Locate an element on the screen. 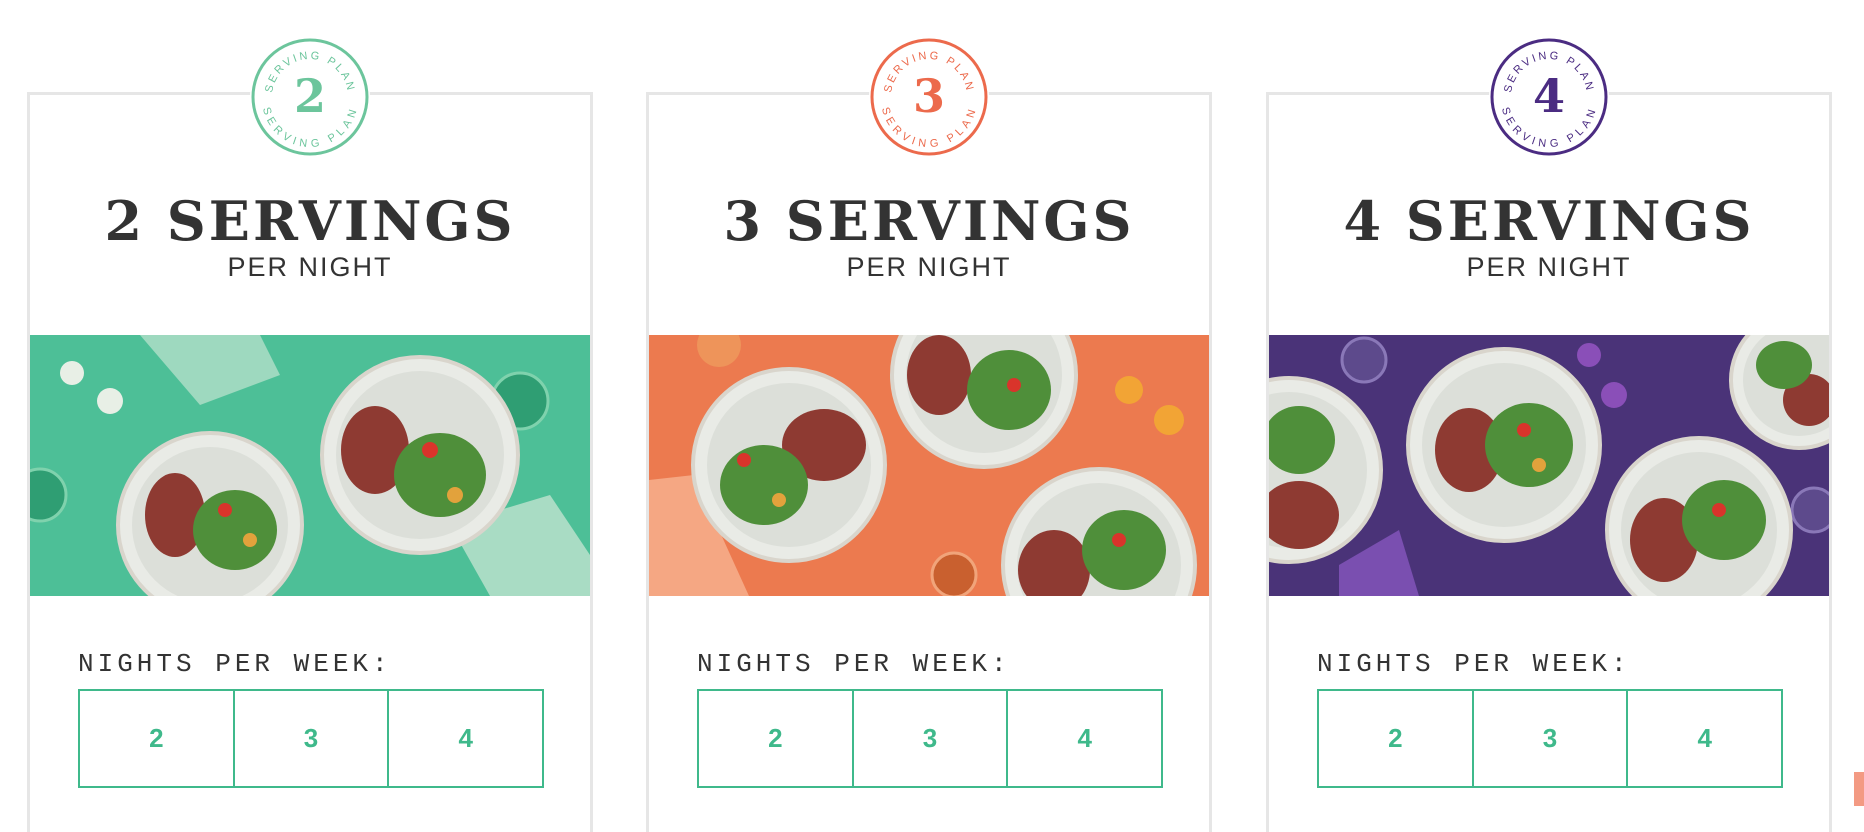 The height and width of the screenshot is (832, 1864). serving-plan-badge: SERVING PLAN SERVING PLAN 3 is located at coordinates (929, 97).